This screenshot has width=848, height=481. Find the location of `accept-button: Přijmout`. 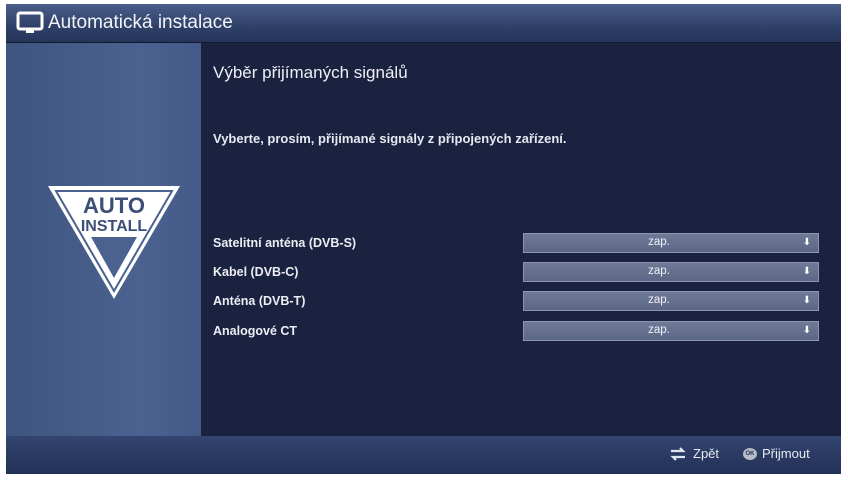

accept-button: Přijmout is located at coordinates (786, 453).